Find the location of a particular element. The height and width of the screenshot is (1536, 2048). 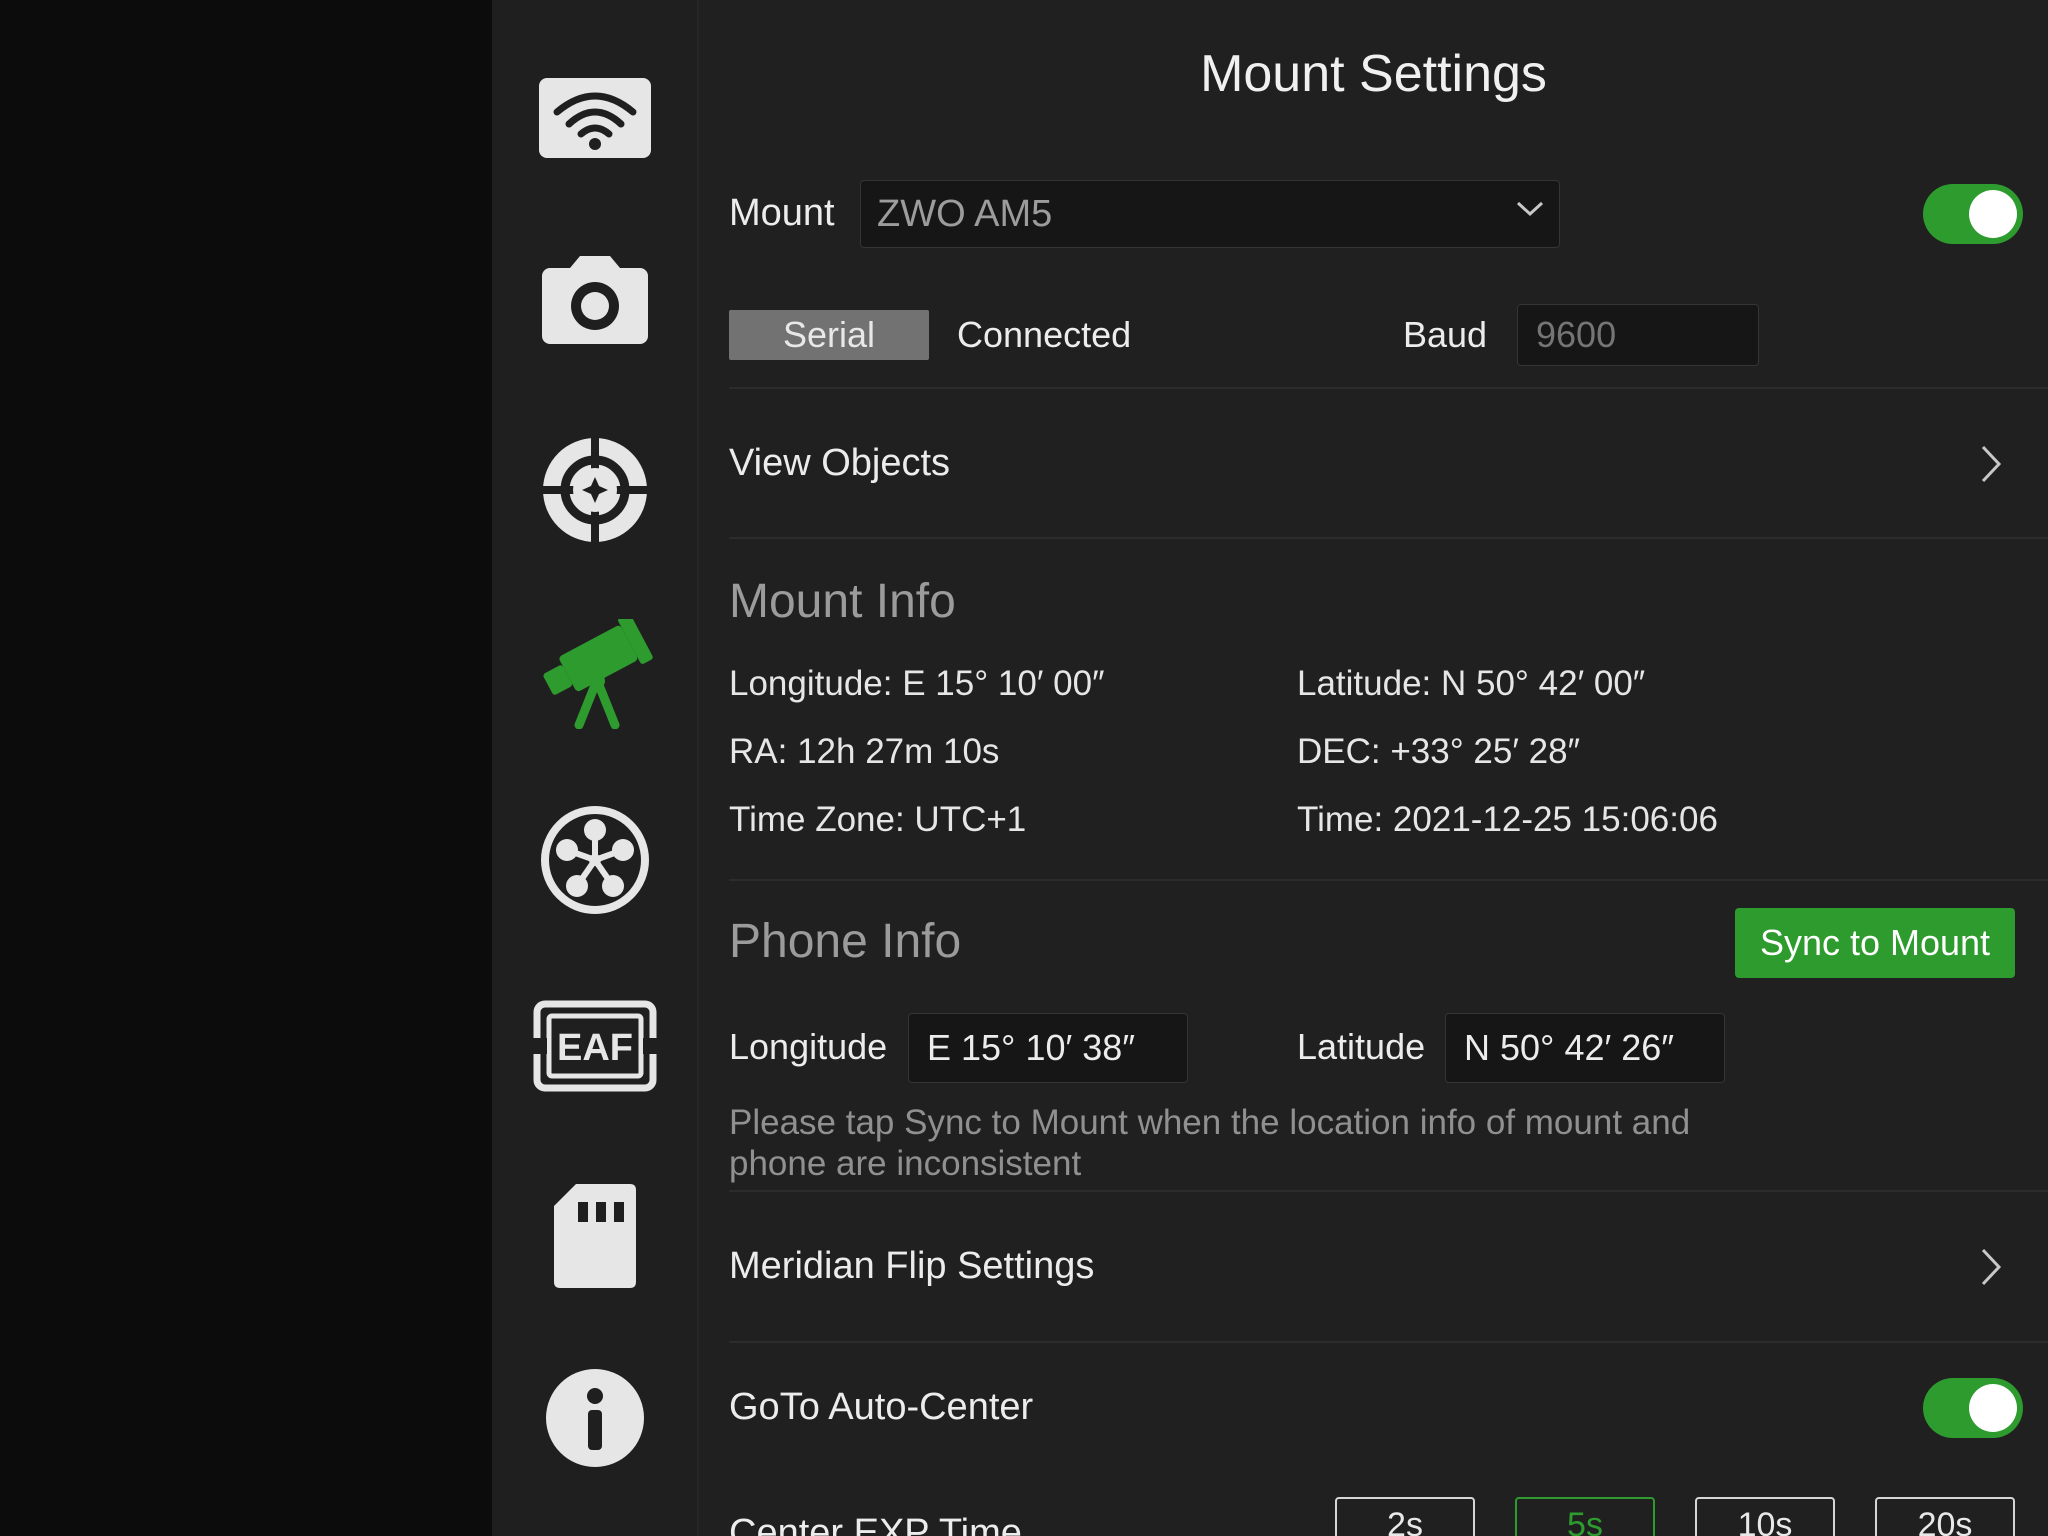

serial-button: Serial is located at coordinates (829, 335).